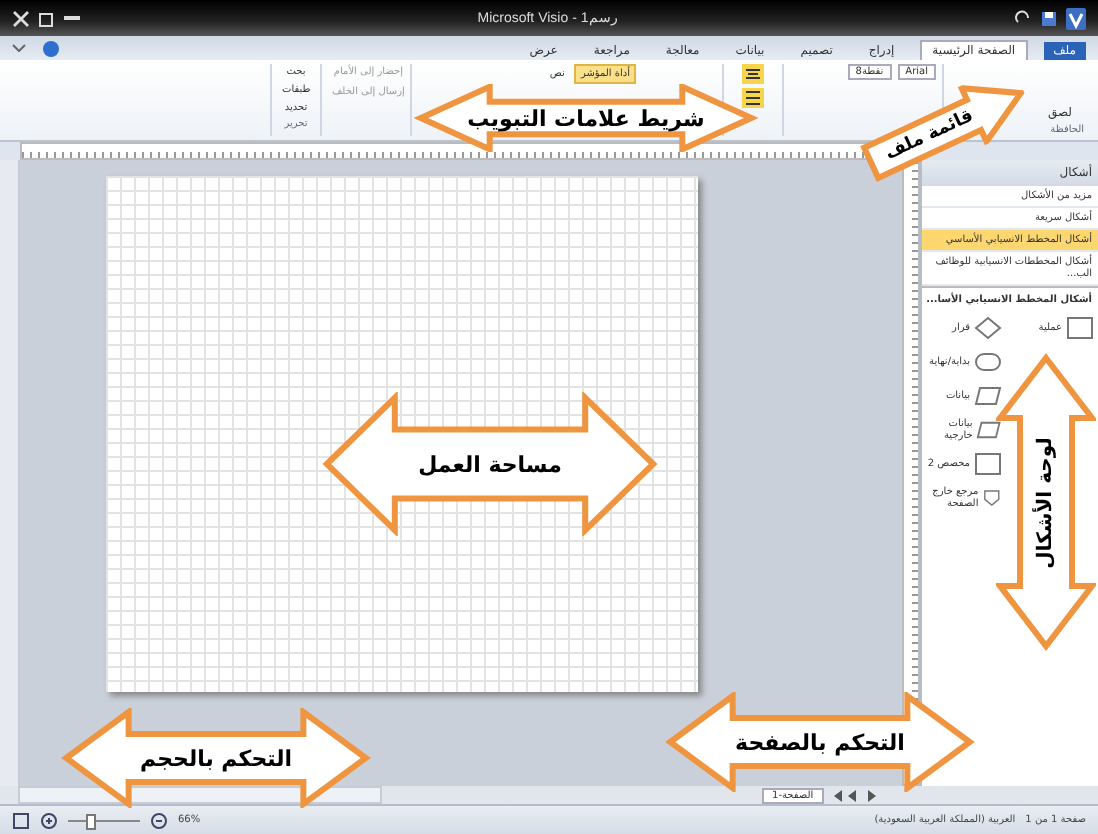  I want to click on zoom-slider-thumb, so click(90, 821).